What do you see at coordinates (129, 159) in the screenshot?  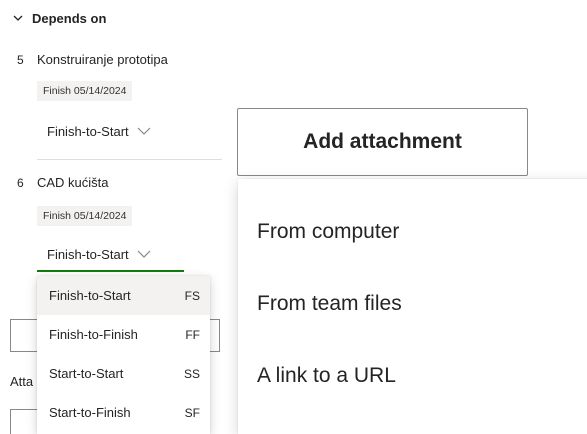 I see `item-divider` at bounding box center [129, 159].